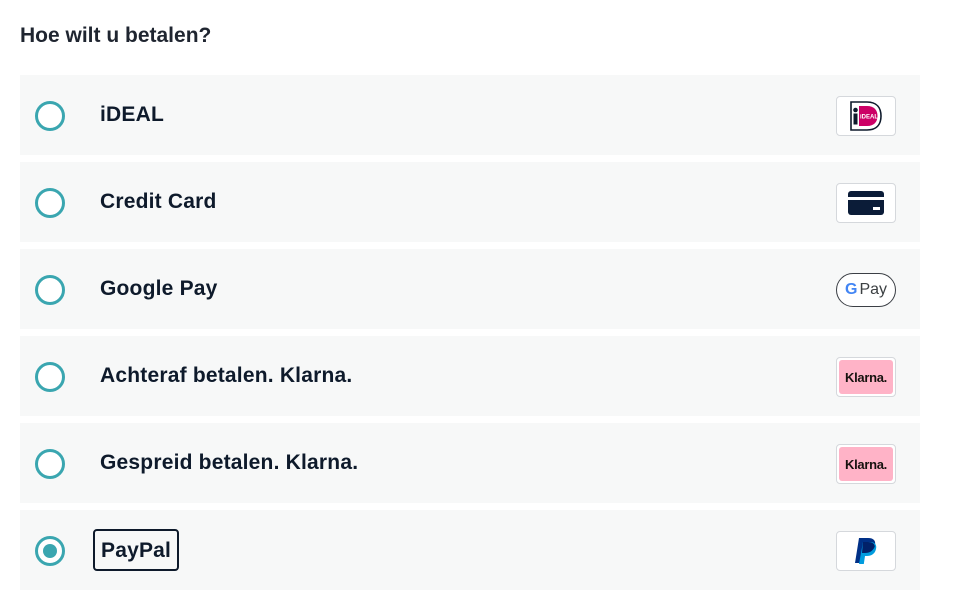 The width and height of the screenshot is (959, 603). Describe the element at coordinates (159, 288) in the screenshot. I see `payment-option-label: Google Pay` at that location.